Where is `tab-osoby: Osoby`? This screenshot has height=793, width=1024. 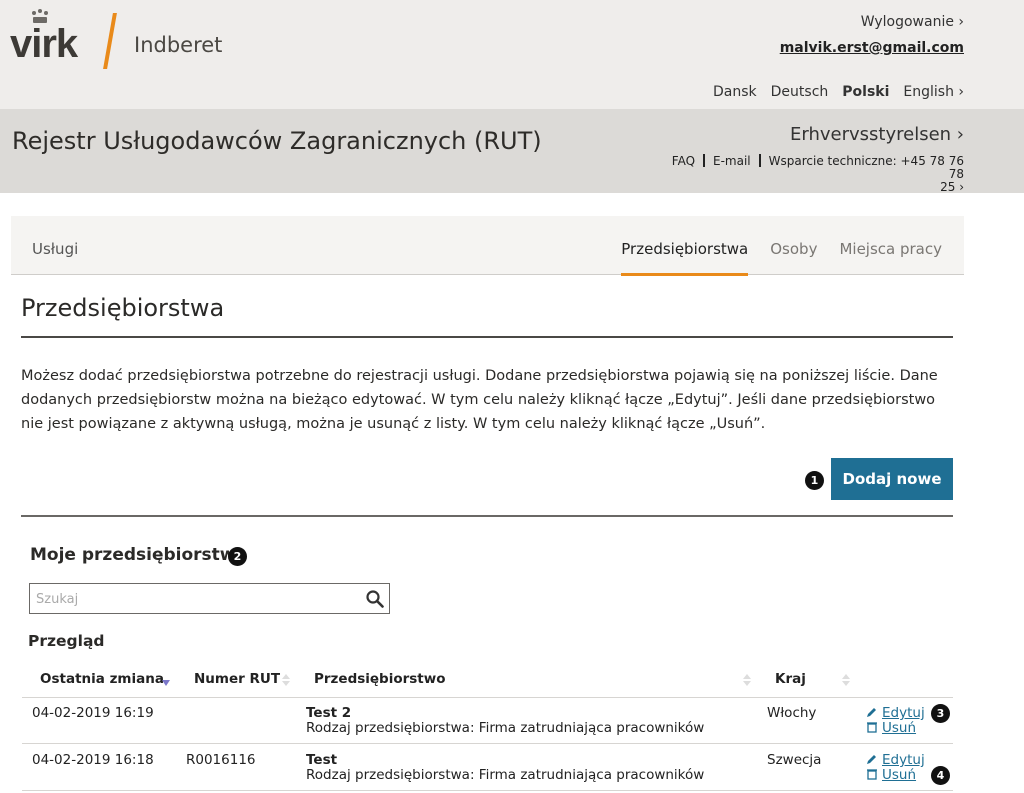
tab-osoby: Osoby is located at coordinates (793, 249).